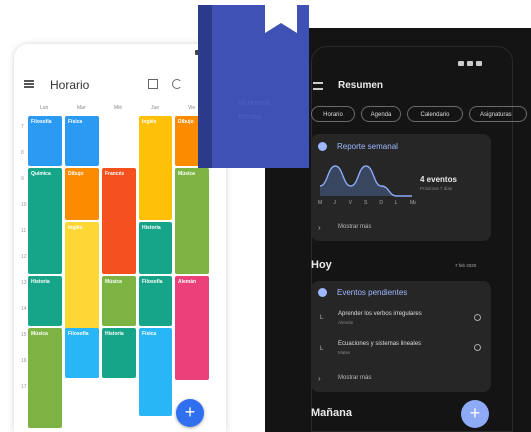 The width and height of the screenshot is (531, 432). What do you see at coordinates (361, 85) in the screenshot?
I see `screen-title: Resumen` at bounding box center [361, 85].